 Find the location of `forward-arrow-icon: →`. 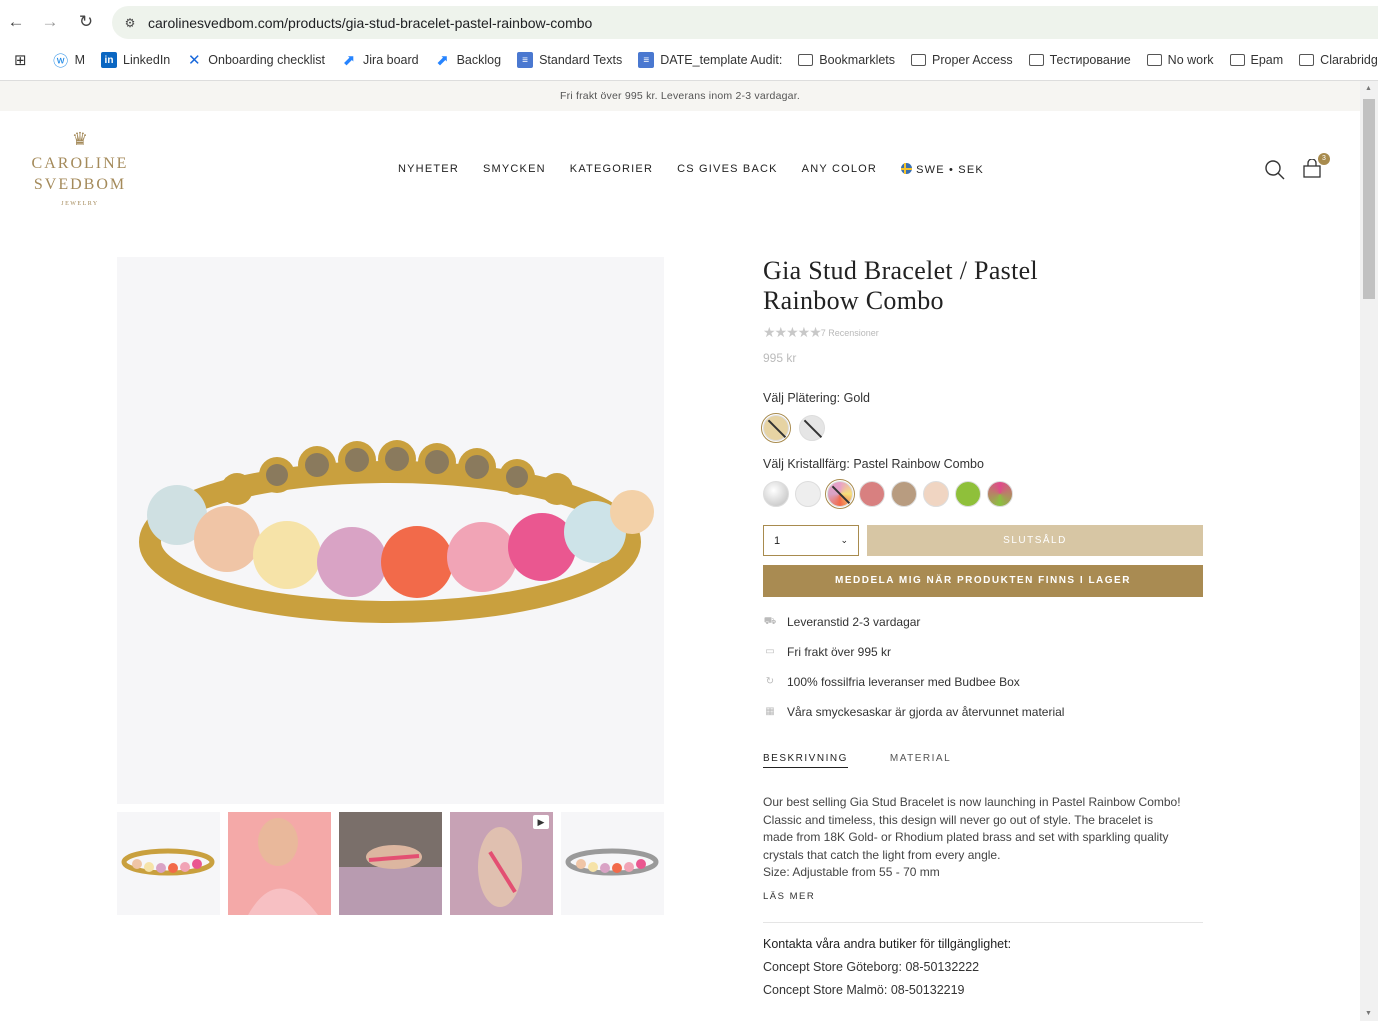

forward-arrow-icon: → is located at coordinates (50, 22).